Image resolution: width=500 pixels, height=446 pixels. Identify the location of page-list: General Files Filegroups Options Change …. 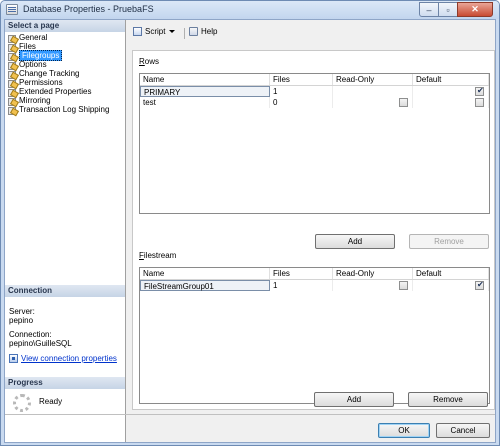
(65, 74).